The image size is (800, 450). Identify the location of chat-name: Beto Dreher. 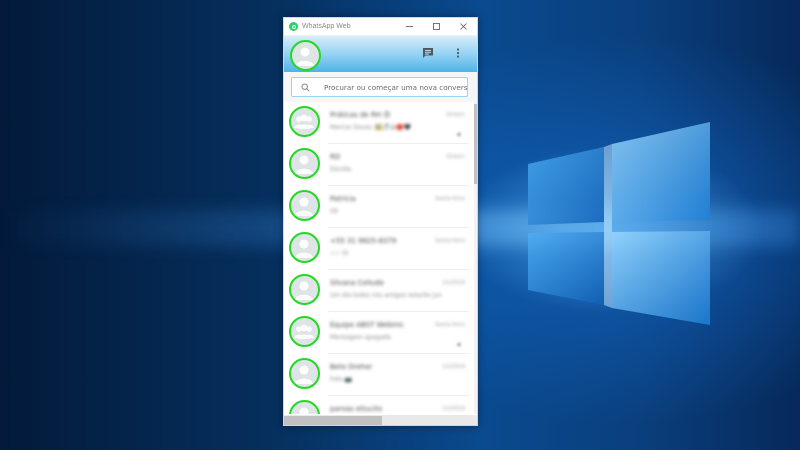
(351, 367).